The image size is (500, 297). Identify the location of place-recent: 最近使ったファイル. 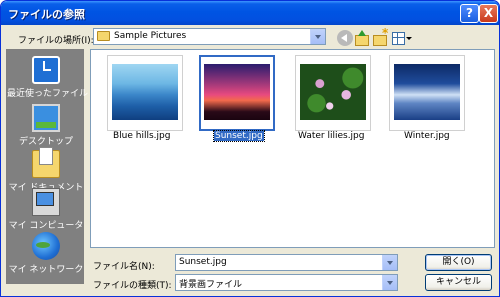
(48, 80).